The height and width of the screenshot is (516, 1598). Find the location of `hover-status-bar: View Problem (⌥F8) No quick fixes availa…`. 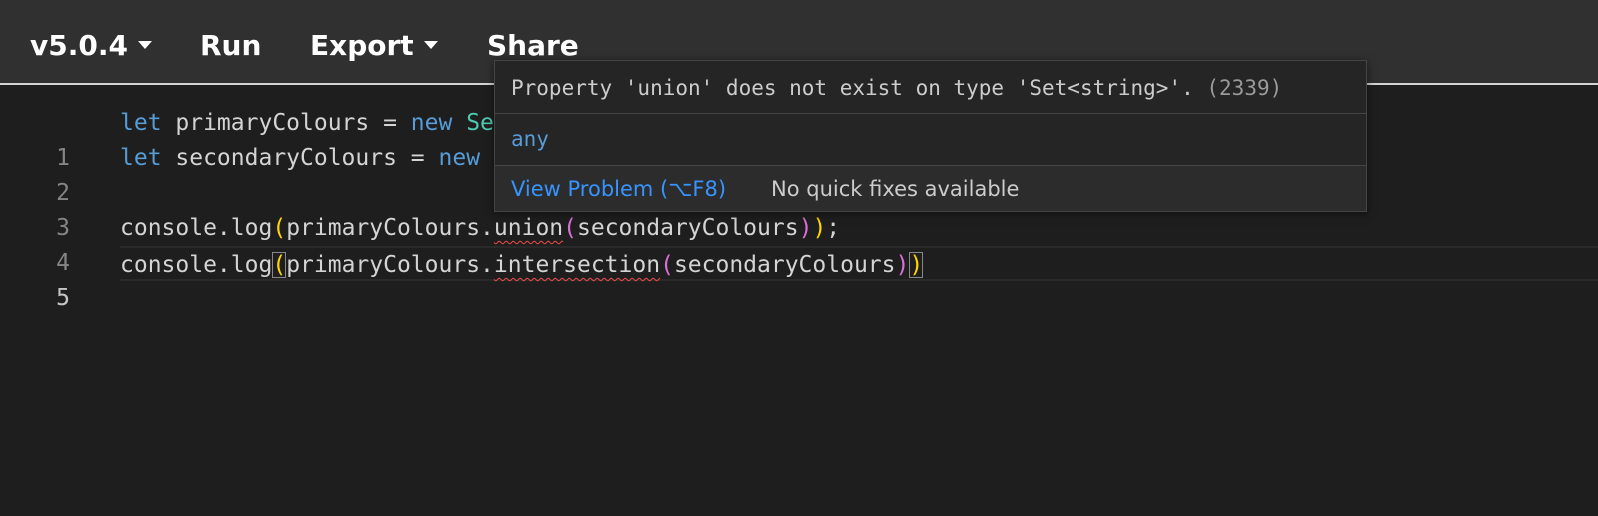

hover-status-bar: View Problem (⌥F8) No quick fixes availa… is located at coordinates (930, 188).